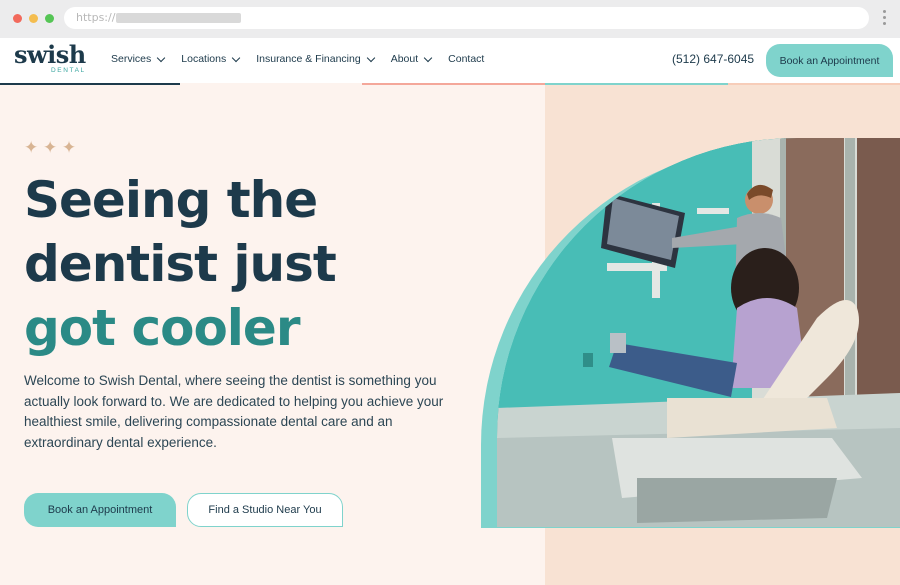 This screenshot has height=585, width=900. Describe the element at coordinates (96, 17) in the screenshot. I see `url-protocol: https://` at that location.